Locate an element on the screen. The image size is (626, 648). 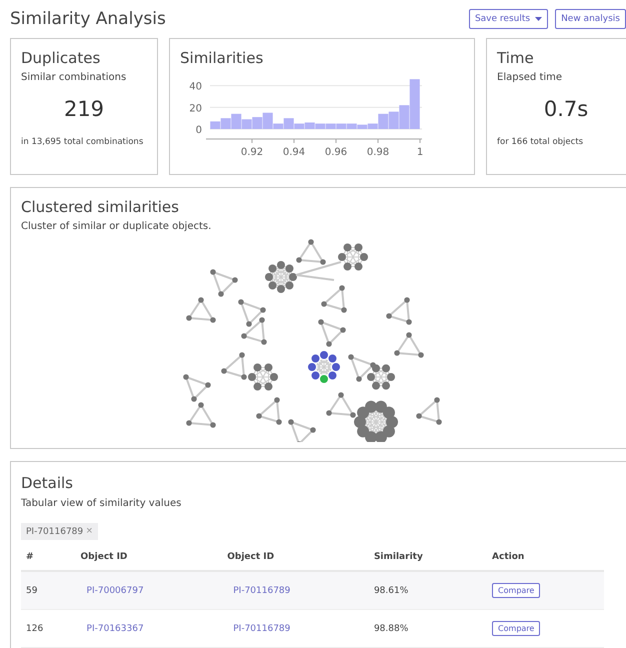
object-link: PI-70163367 is located at coordinates (112, 629).